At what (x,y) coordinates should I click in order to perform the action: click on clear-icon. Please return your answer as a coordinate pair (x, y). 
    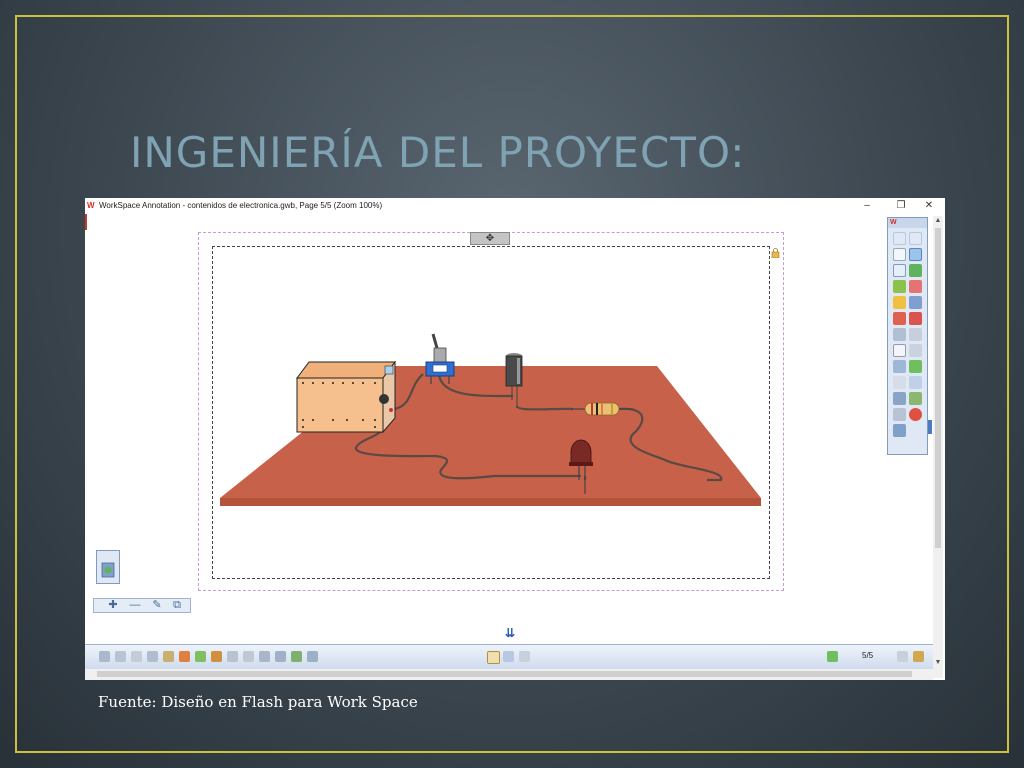
    Looking at the image, I should click on (899, 334).